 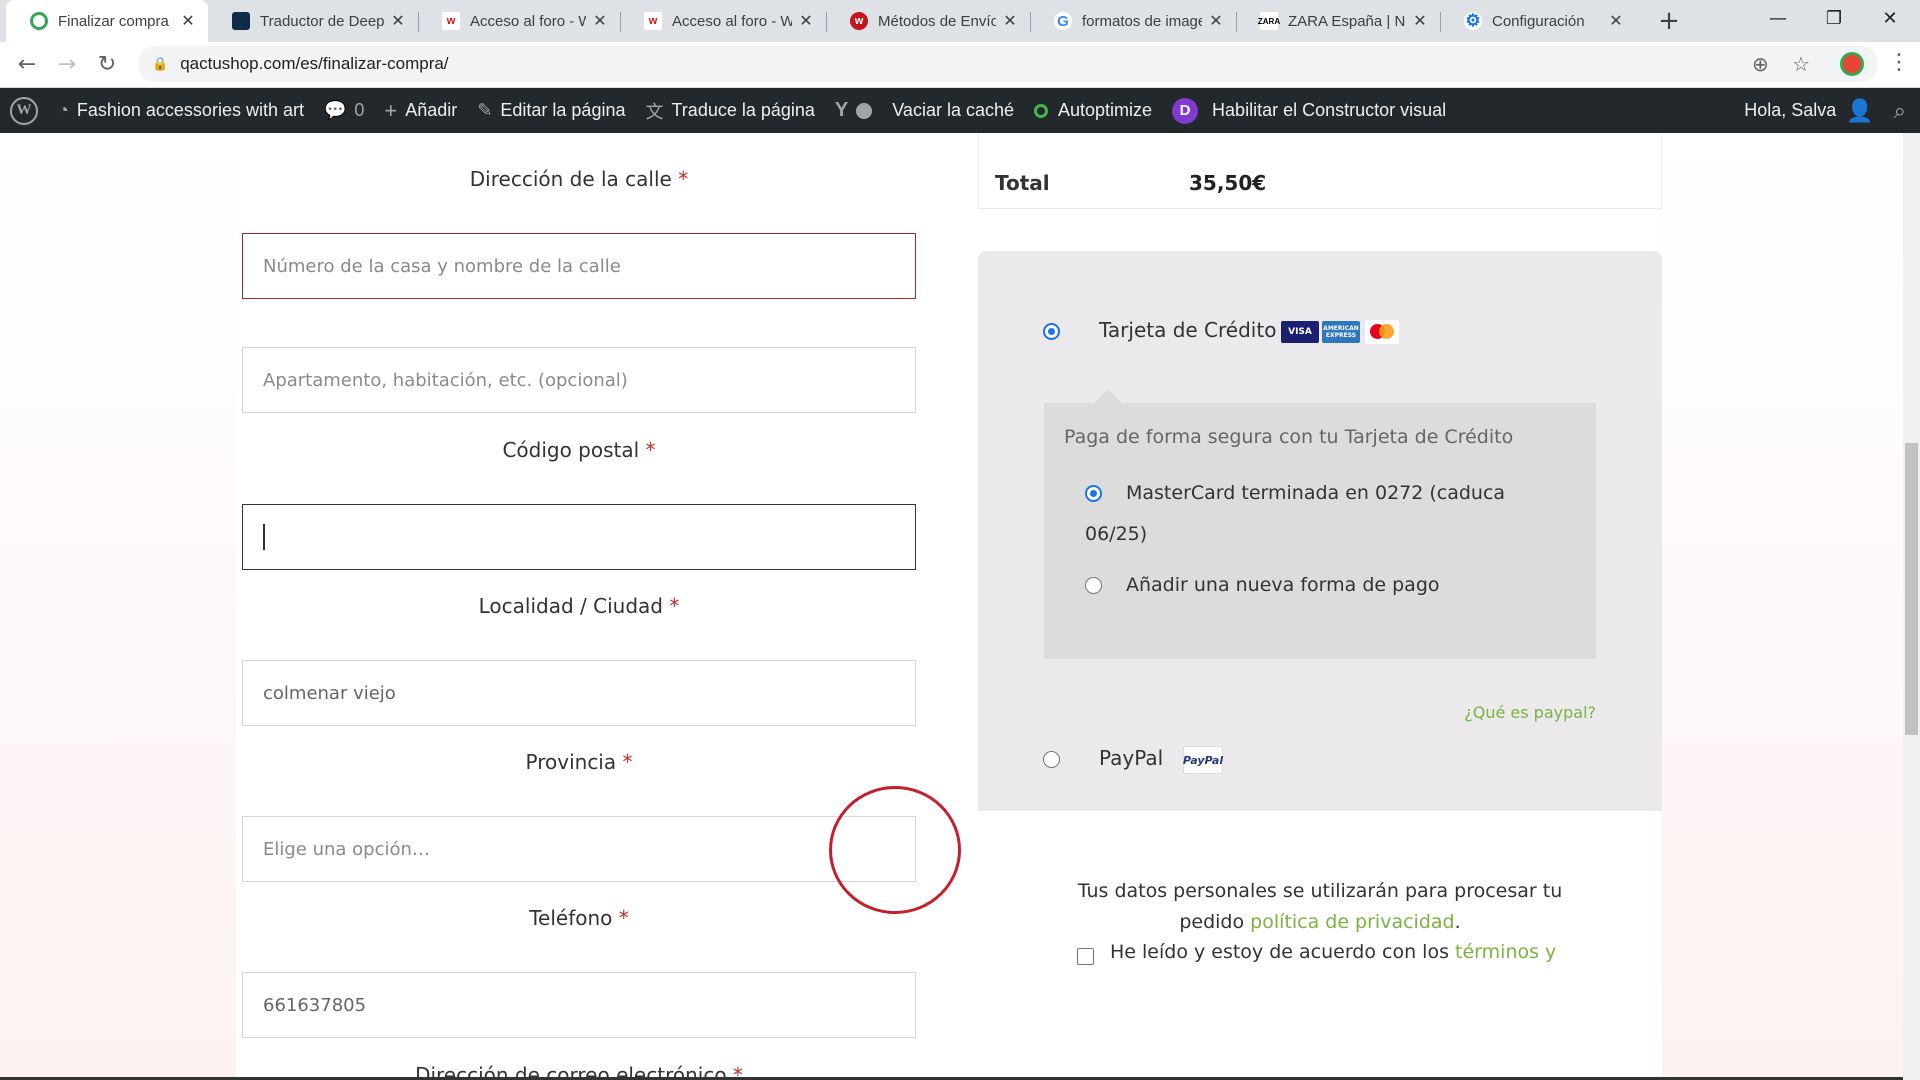 I want to click on translate-icon: 文, so click(x=654, y=111).